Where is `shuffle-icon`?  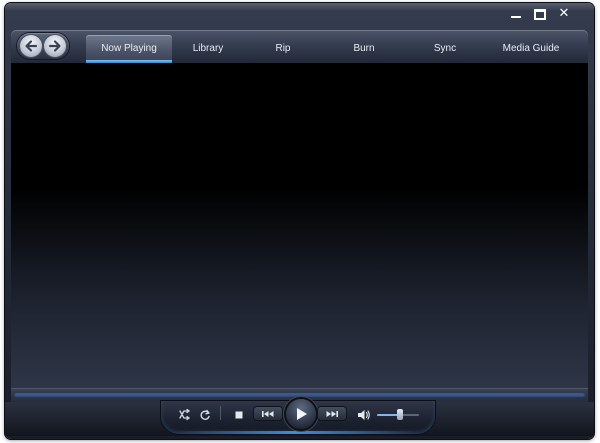
shuffle-icon is located at coordinates (185, 415).